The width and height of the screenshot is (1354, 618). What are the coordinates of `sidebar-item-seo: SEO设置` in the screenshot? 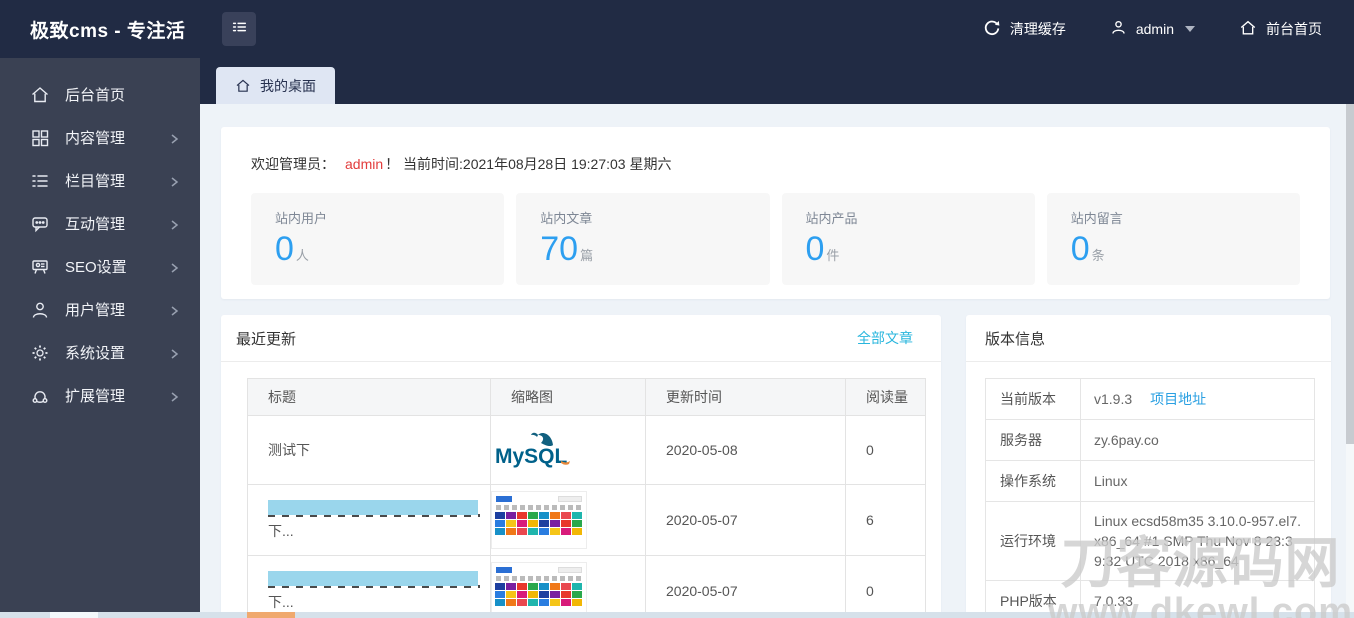 It's located at (100, 266).